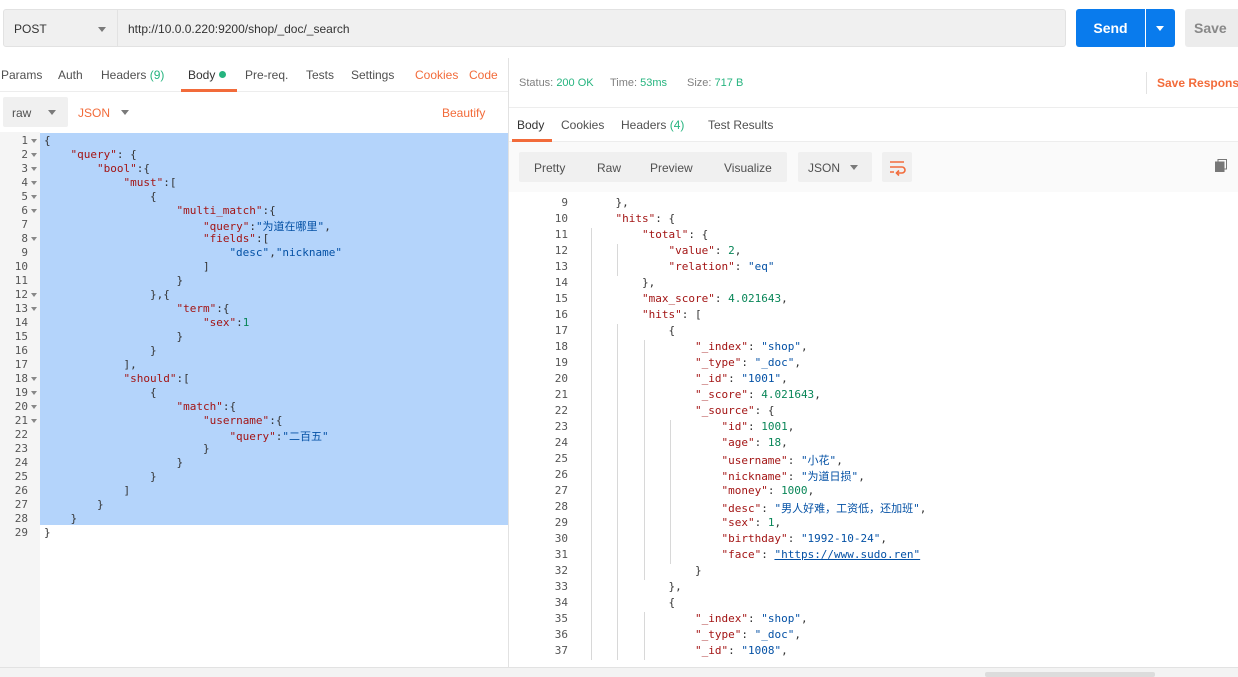  What do you see at coordinates (705, 250) in the screenshot?
I see `code-line: "value": 2,` at bounding box center [705, 250].